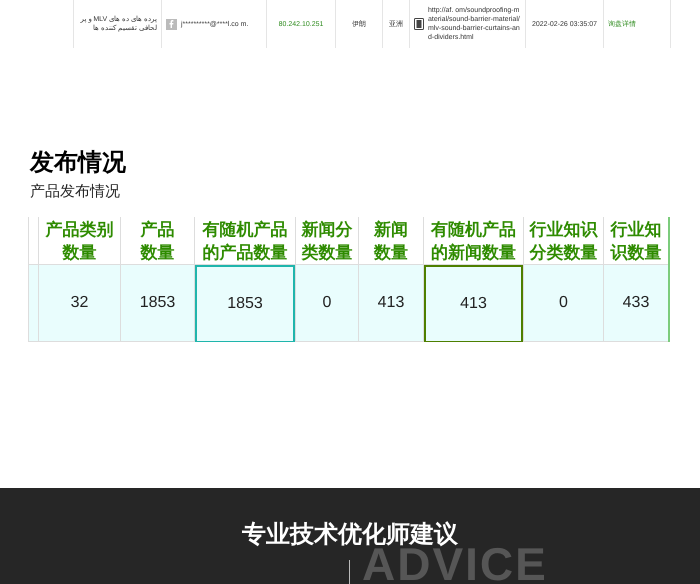  What do you see at coordinates (419, 24) in the screenshot?
I see `device-icon` at bounding box center [419, 24].